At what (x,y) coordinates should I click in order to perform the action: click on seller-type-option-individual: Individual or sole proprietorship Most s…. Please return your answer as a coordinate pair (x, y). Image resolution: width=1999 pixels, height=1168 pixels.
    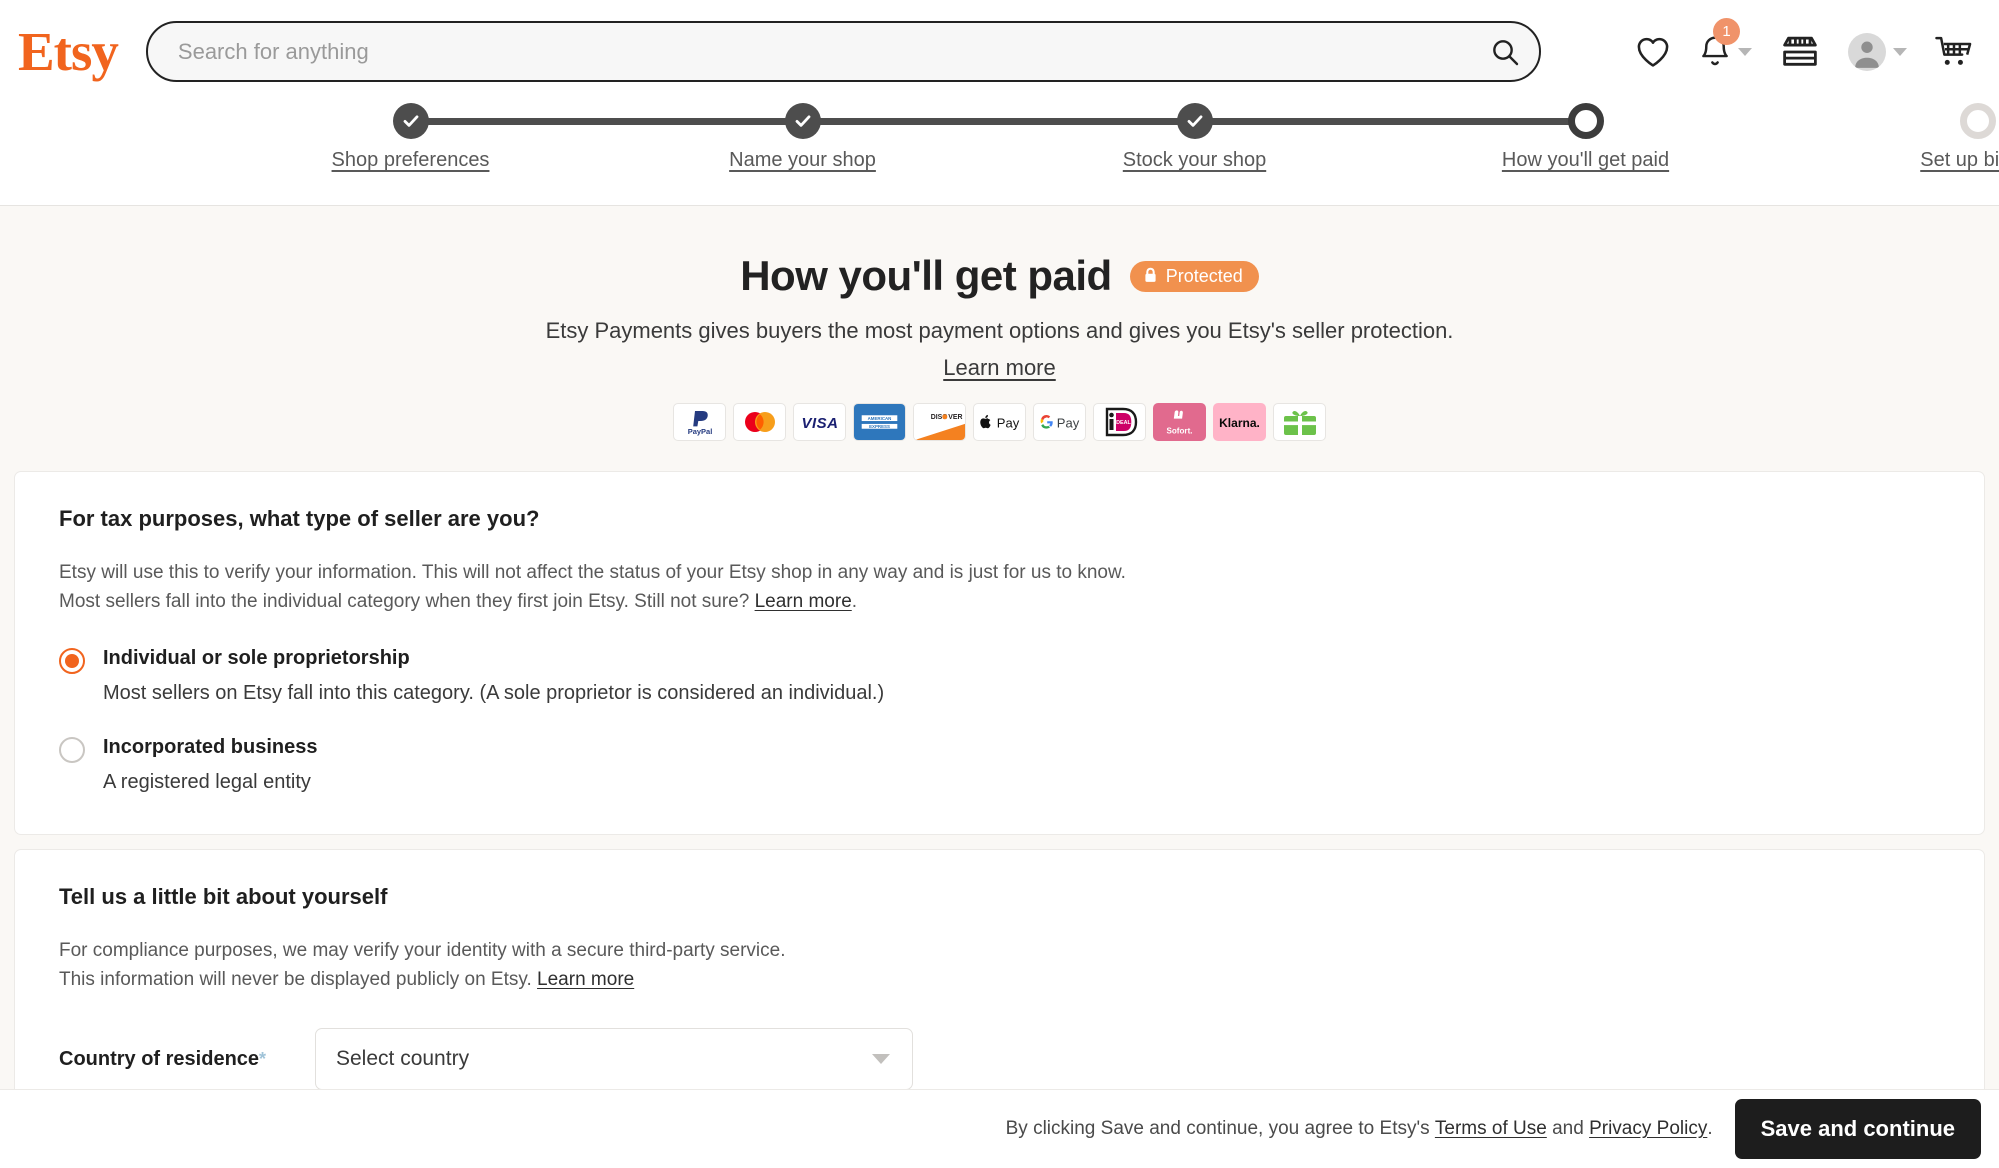
    Looking at the image, I should click on (999, 675).